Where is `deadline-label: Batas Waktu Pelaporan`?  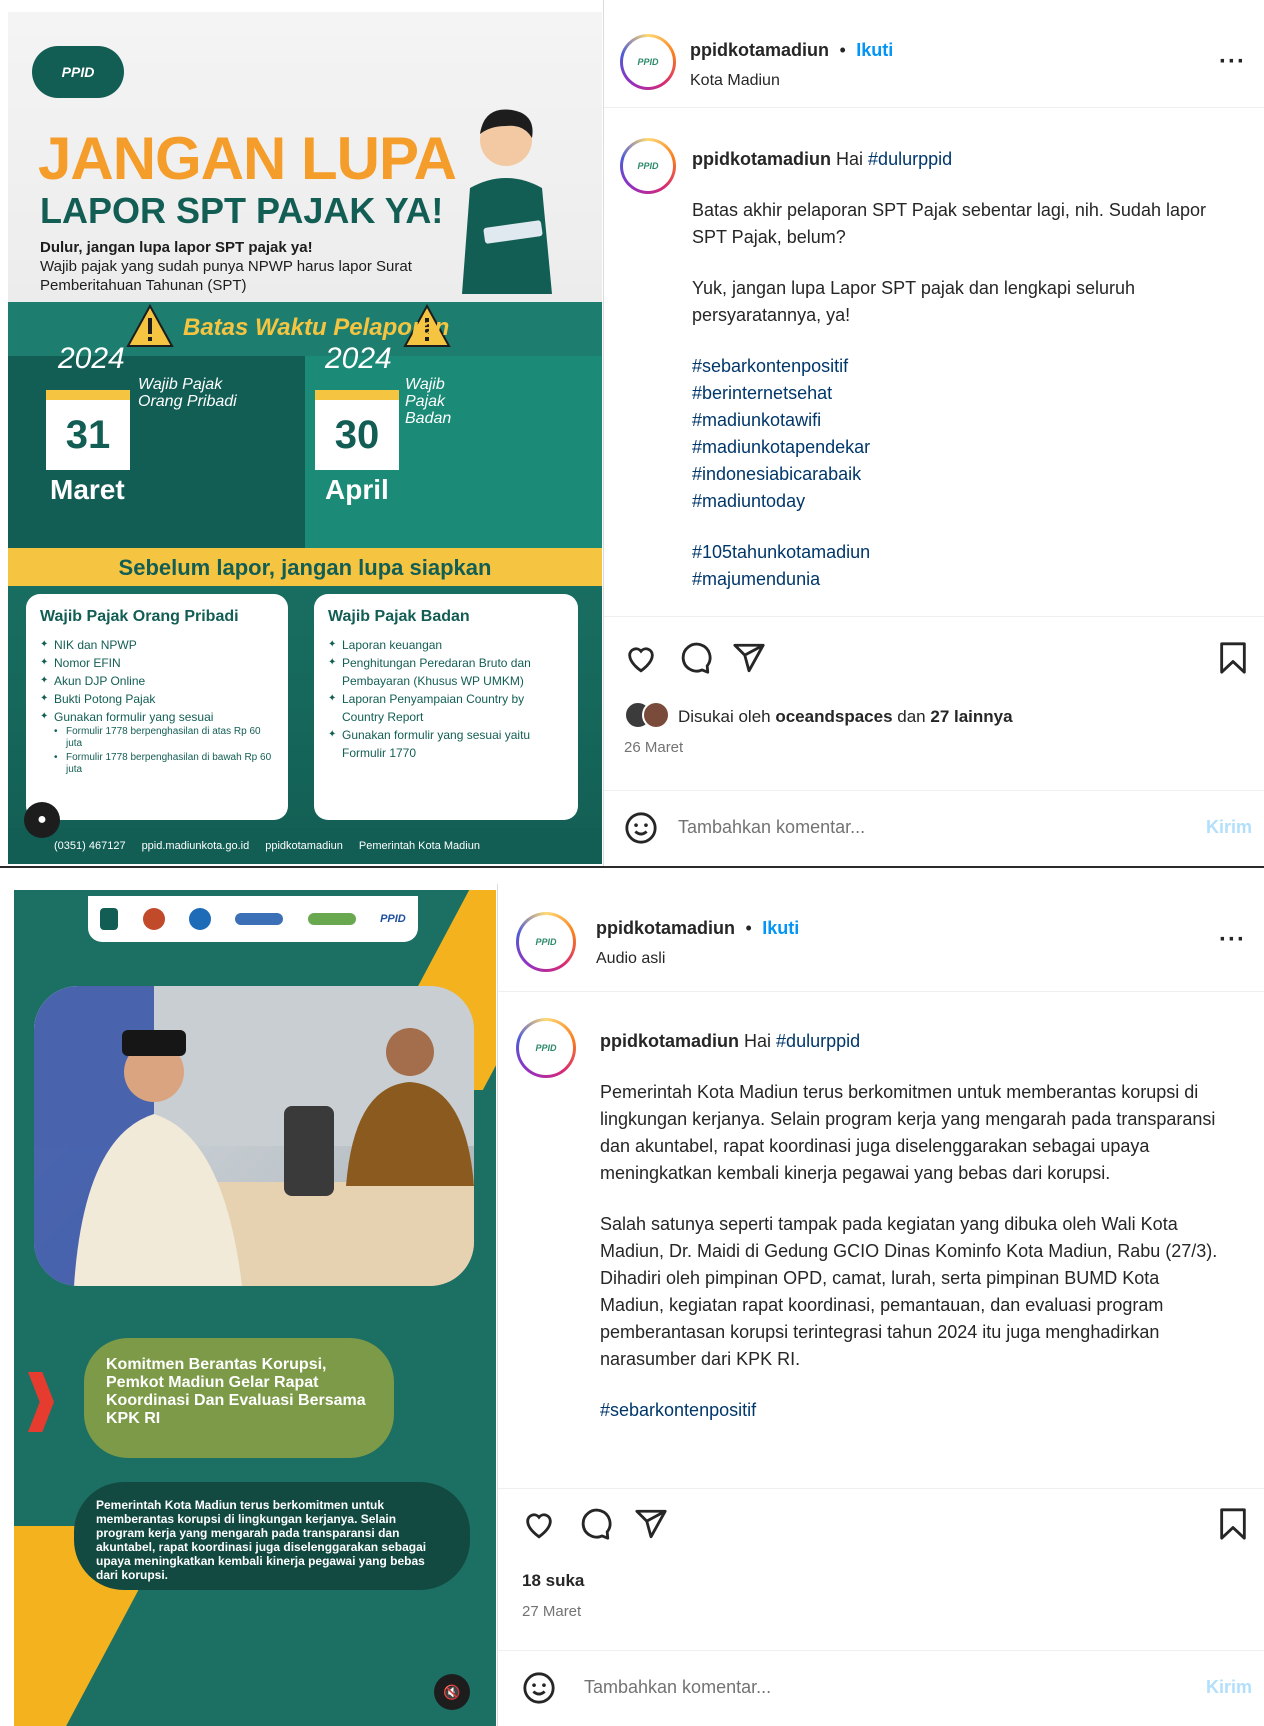 deadline-label: Batas Waktu Pelaporan is located at coordinates (316, 327).